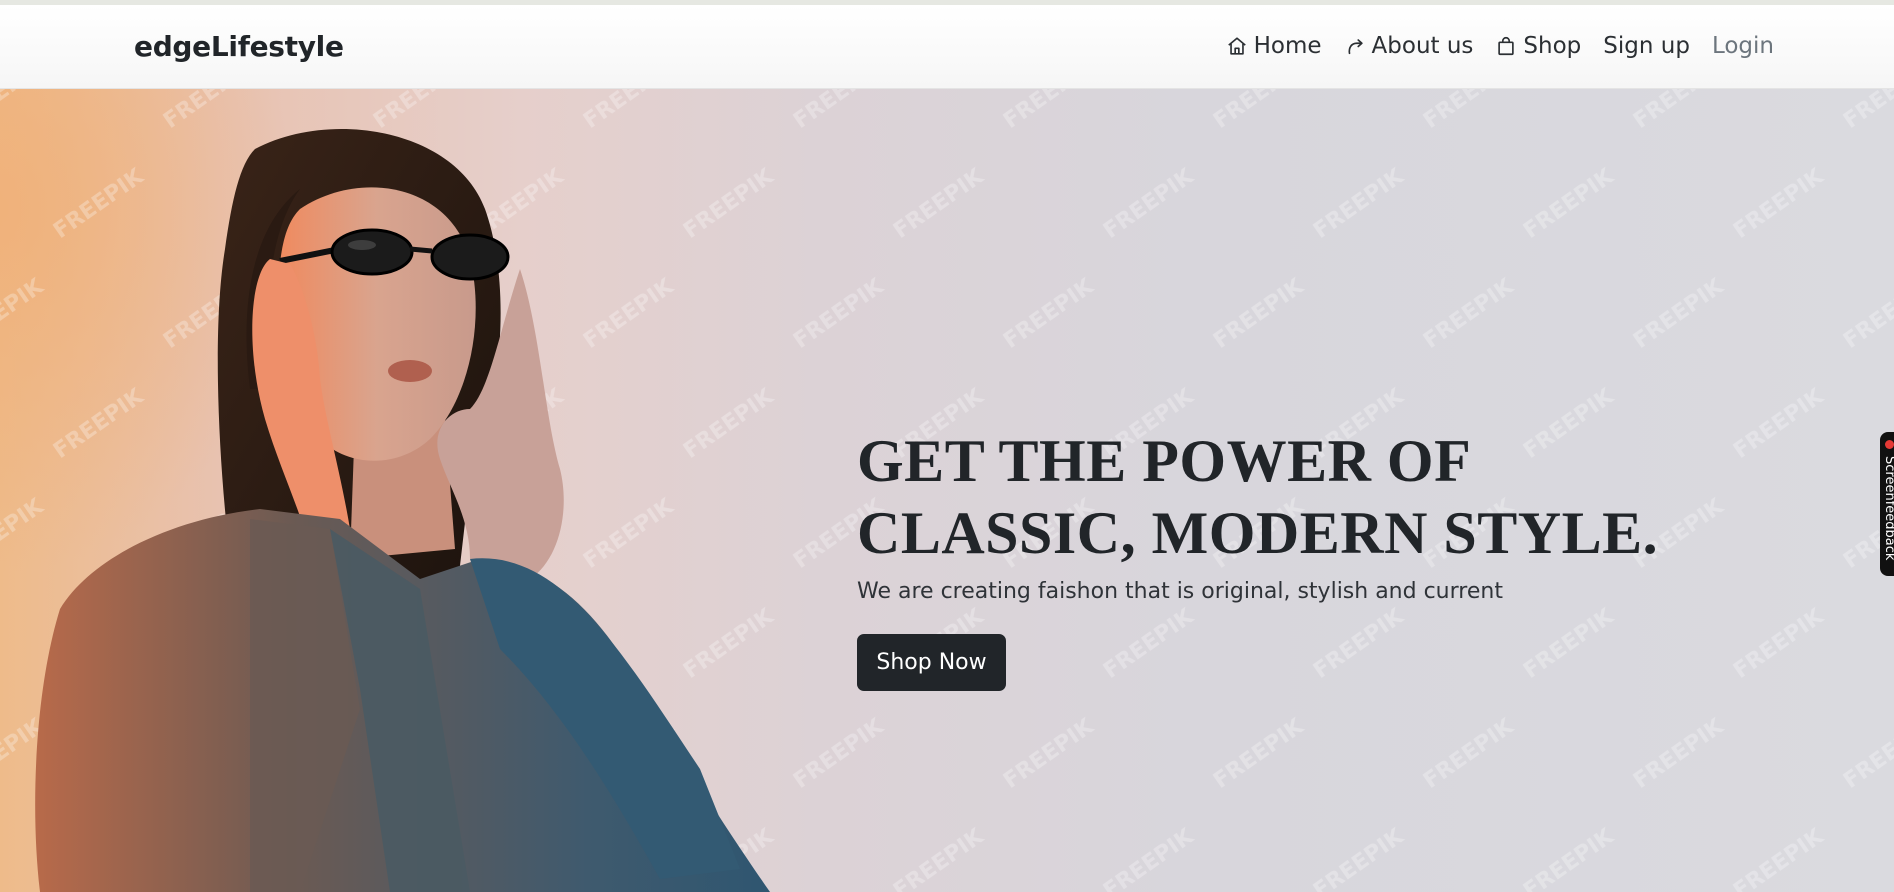 Image resolution: width=1894 pixels, height=892 pixels. I want to click on hero-headline: GET THE POWER OF CLASSIC, MODERN STYLE., so click(1307, 497).